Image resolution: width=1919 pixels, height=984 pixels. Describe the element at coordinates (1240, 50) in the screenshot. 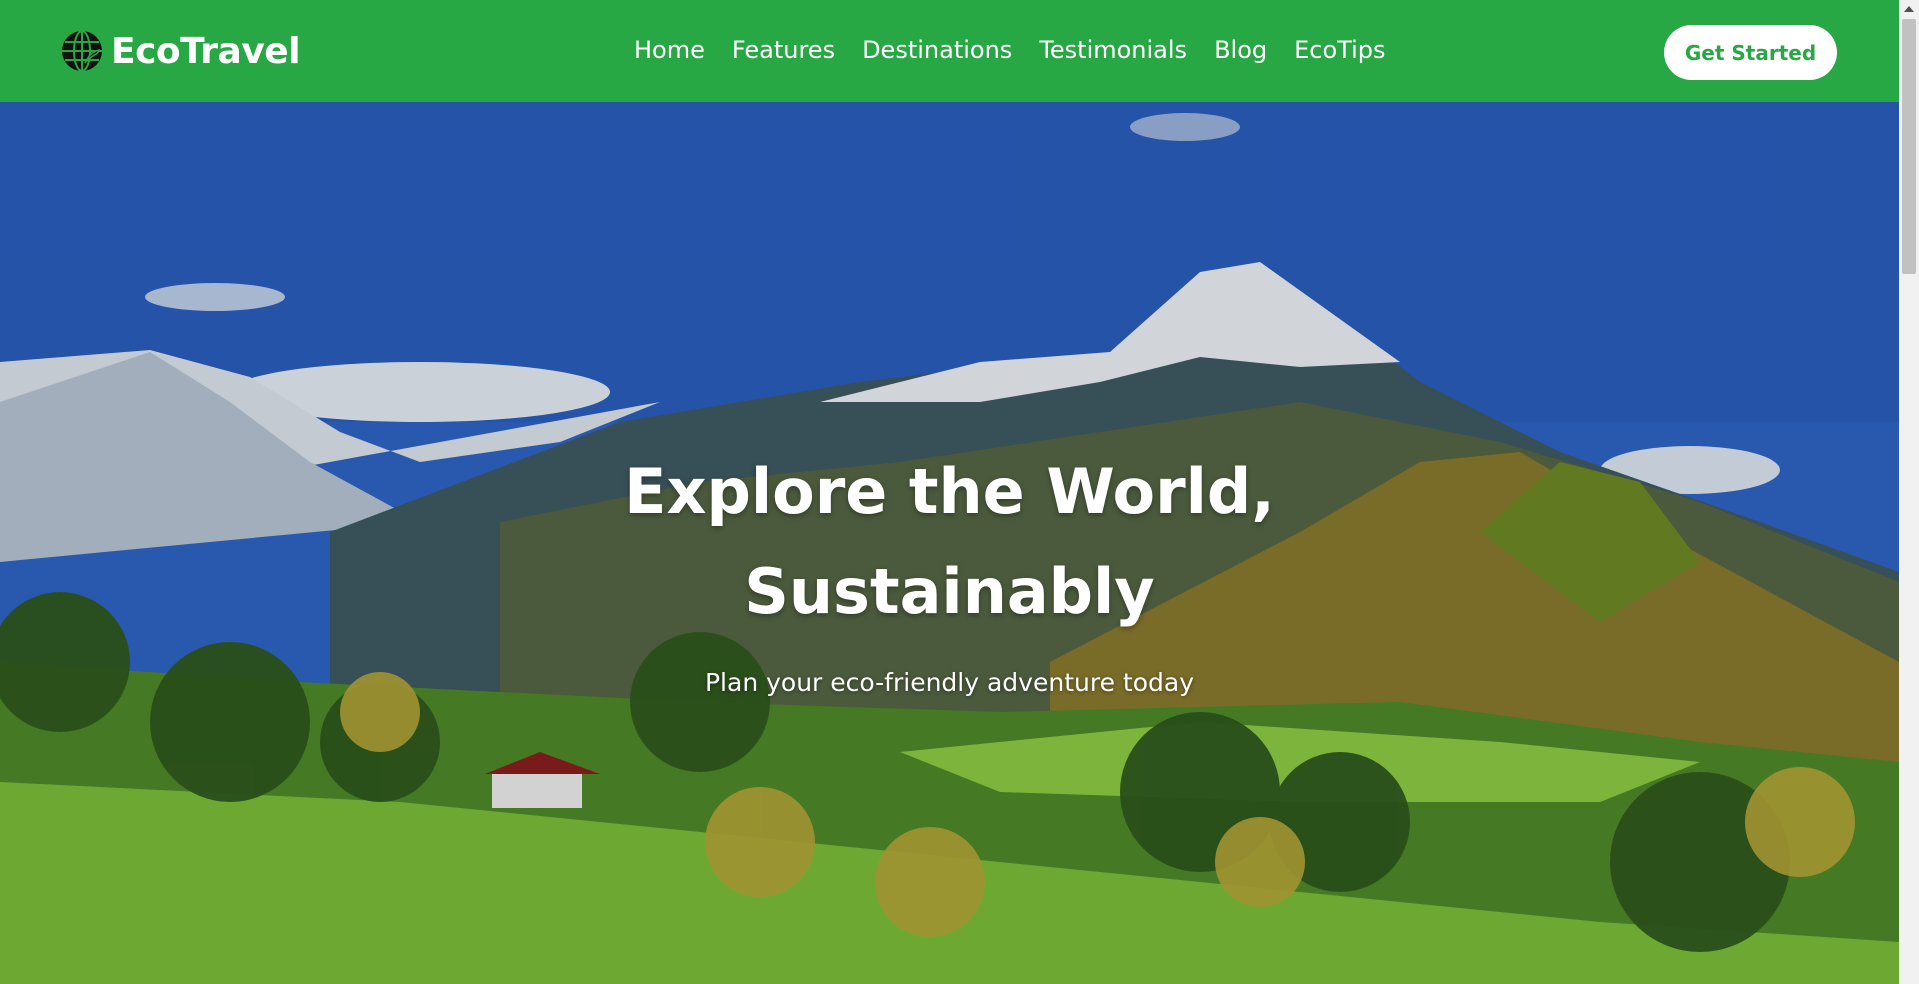

I see `nav-blog: Blog` at that location.